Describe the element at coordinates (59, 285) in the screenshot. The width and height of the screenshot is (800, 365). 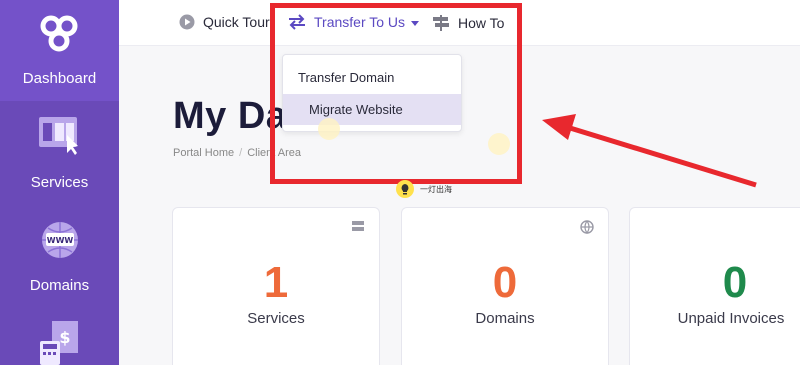
I see `sidebar-item-label: Domains` at that location.